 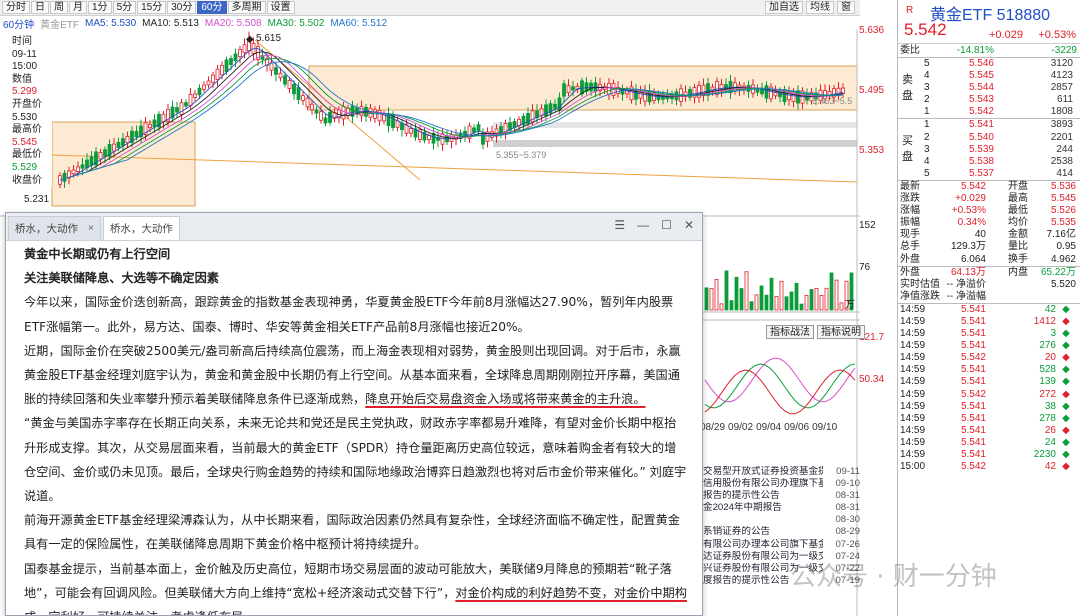 I want to click on ma30-value: MA30: 5.502, so click(x=296, y=23).